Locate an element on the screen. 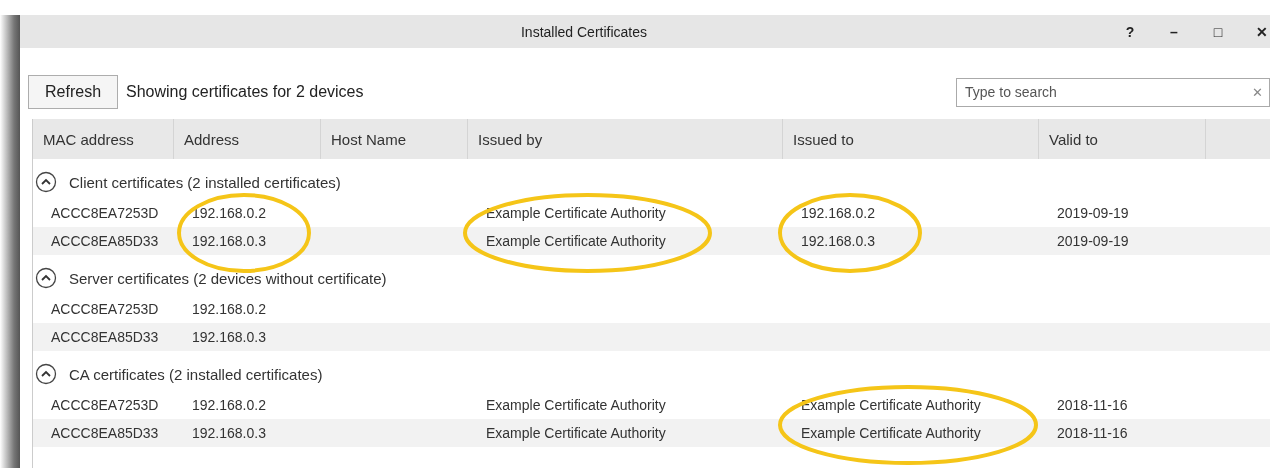 The width and height of the screenshot is (1270, 468). status-text: Showing certificates for 2 devices is located at coordinates (245, 92).